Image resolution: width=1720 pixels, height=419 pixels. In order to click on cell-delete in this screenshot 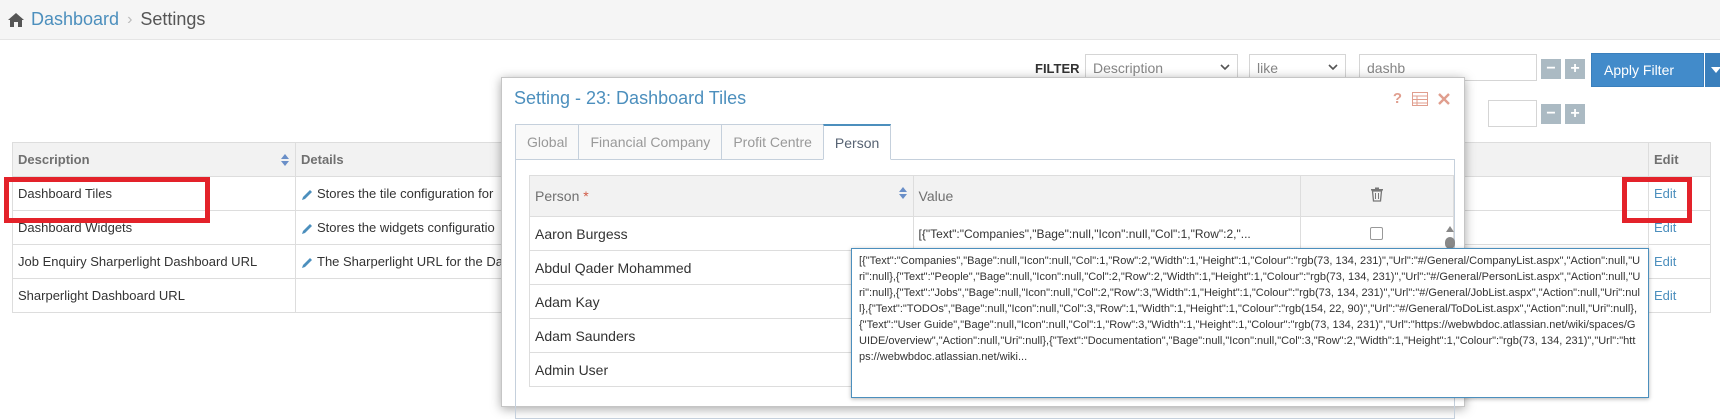, I will do `click(1376, 234)`.